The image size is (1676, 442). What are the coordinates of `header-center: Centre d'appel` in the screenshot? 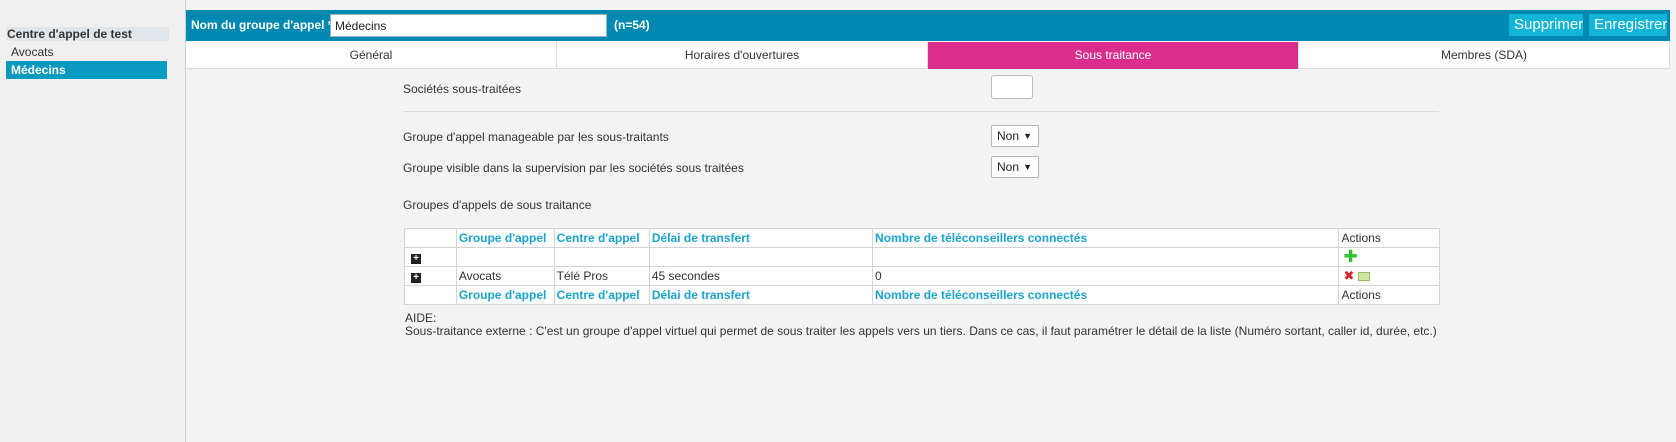 It's located at (601, 238).